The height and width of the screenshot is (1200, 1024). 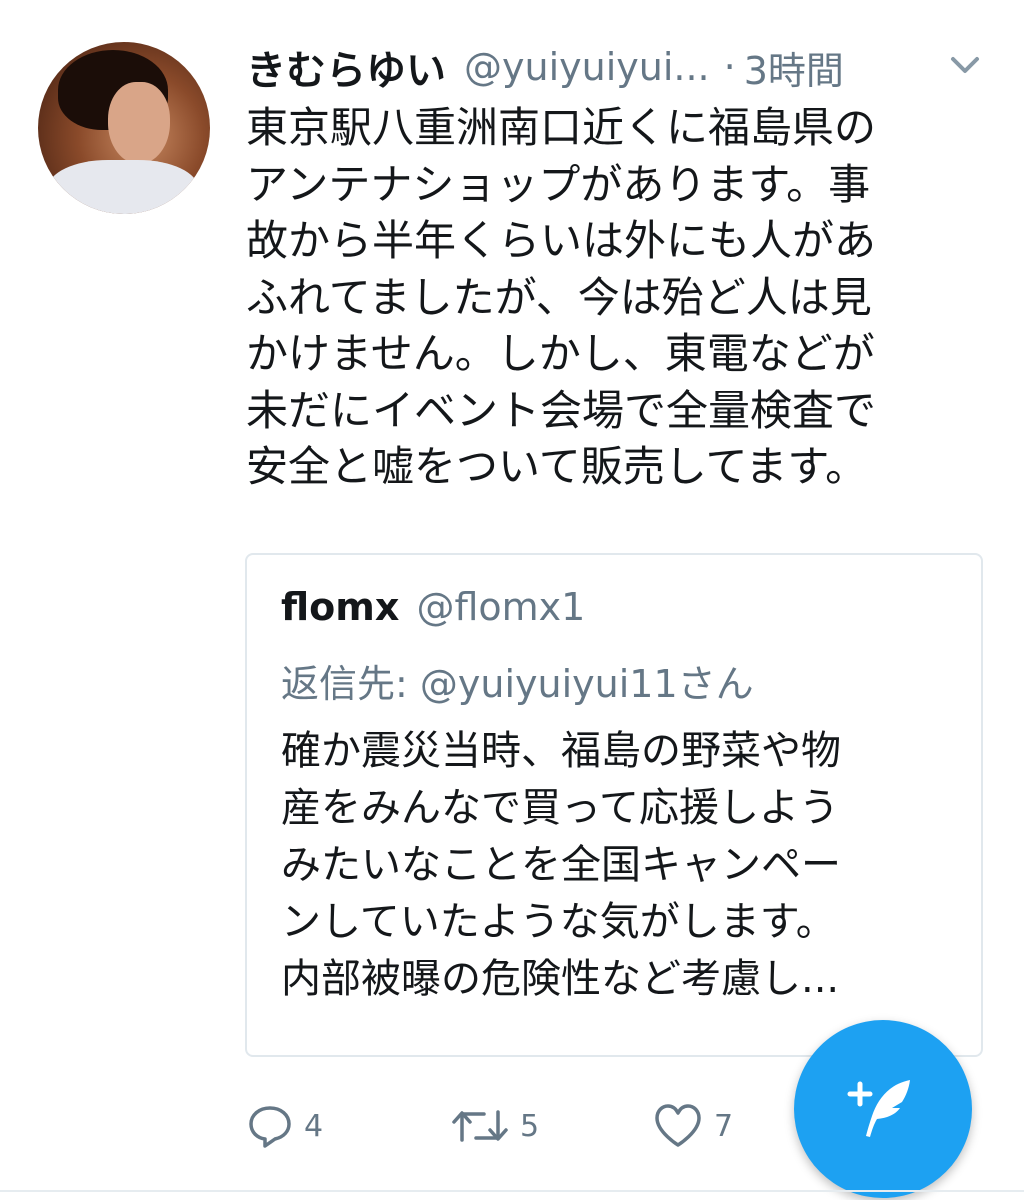 I want to click on tweet-header: きむらゆい @yuiyuiyui... · 3時間, so click(x=631, y=67).